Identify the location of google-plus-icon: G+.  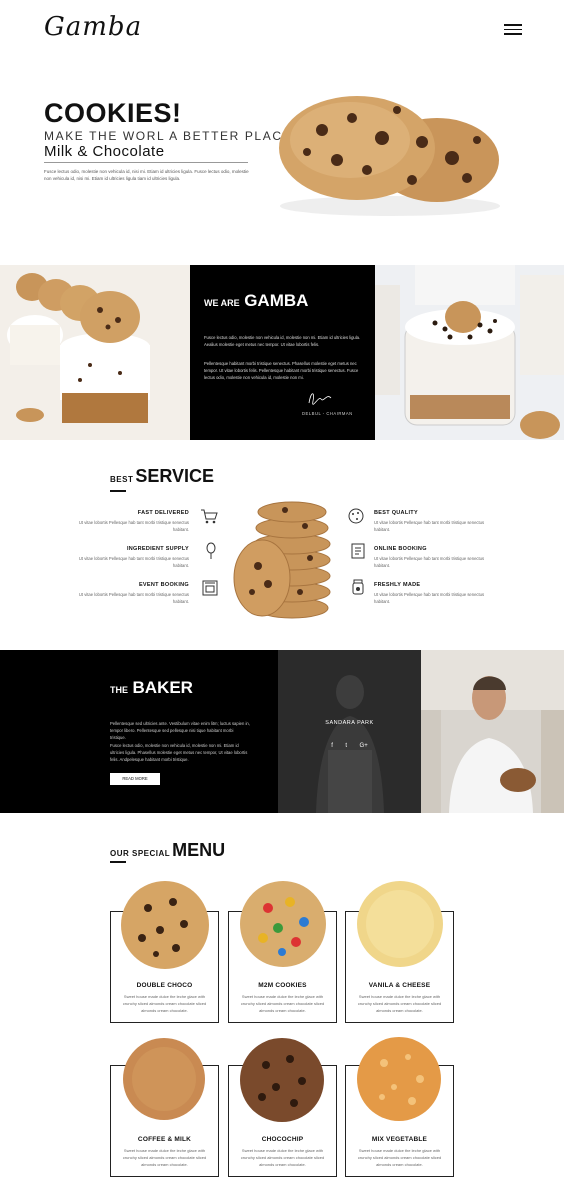
(364, 746).